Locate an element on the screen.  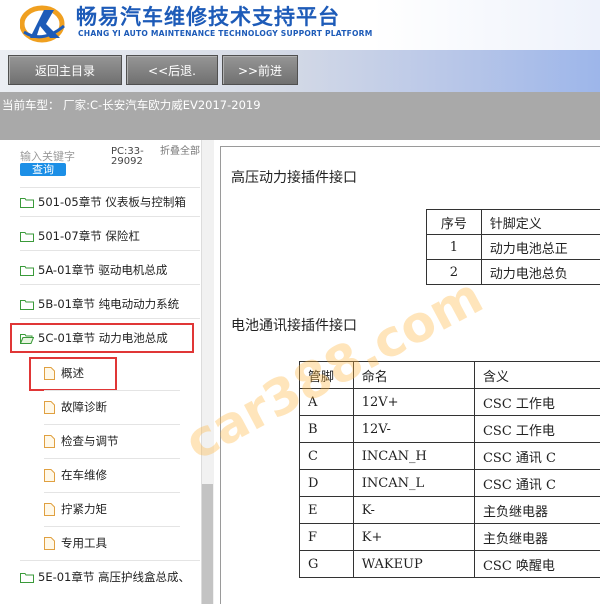
tree-item-5c-01: 5C-01章节 动力电池总成 is located at coordinates (94, 338).